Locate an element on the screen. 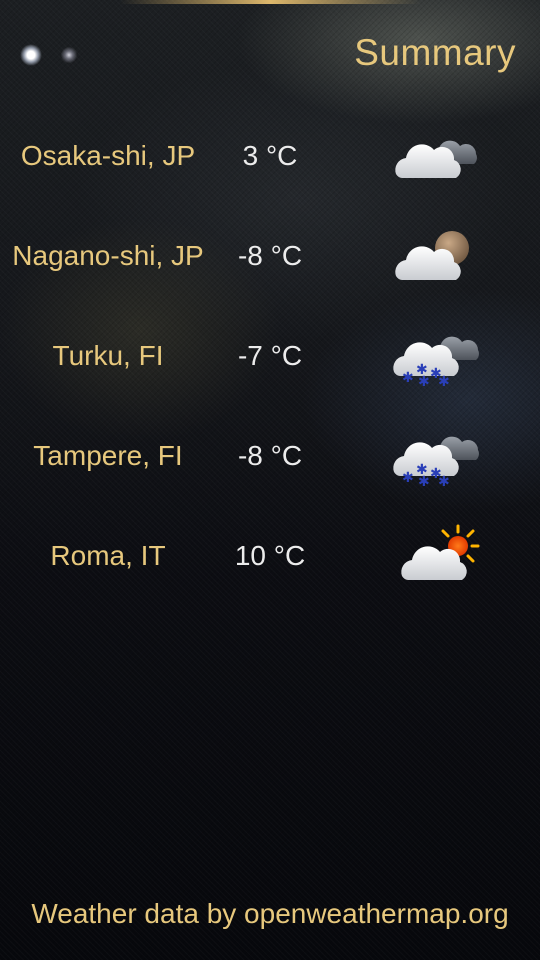 The image size is (540, 960). city-temperature: 10 °C is located at coordinates (270, 555).